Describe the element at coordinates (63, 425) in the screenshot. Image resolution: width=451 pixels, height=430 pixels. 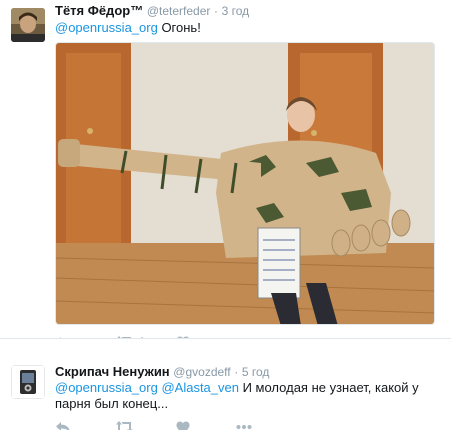
I see `reply-icon` at that location.